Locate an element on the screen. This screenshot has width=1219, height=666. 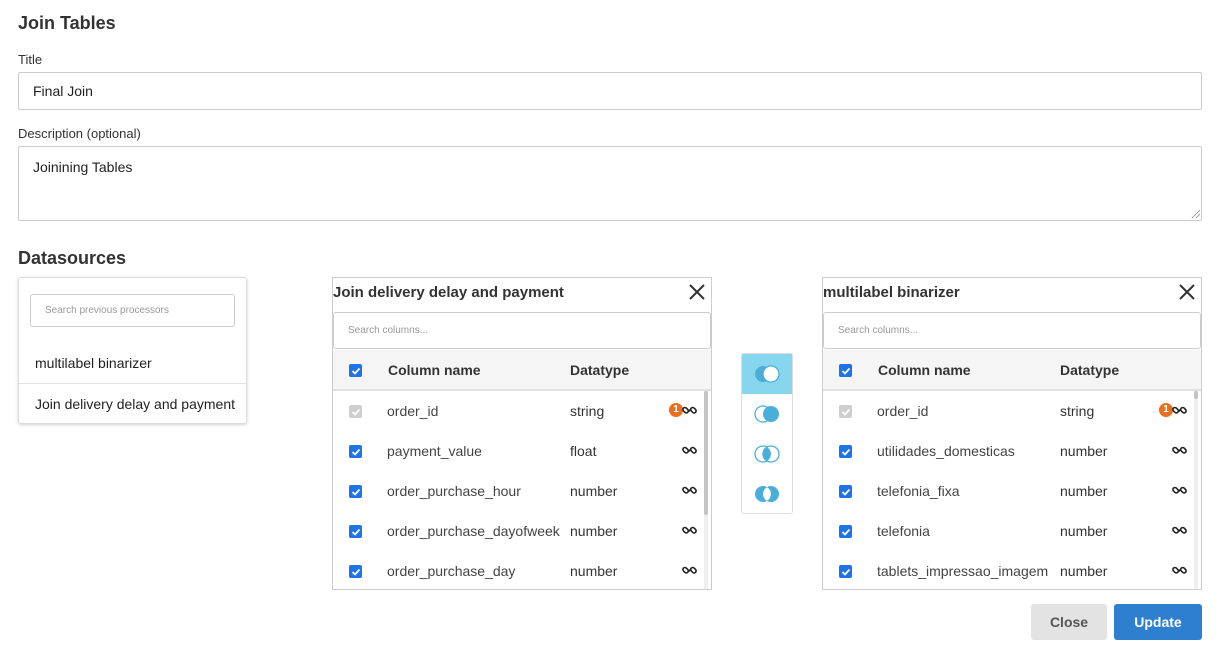
left-join-option is located at coordinates (767, 374).